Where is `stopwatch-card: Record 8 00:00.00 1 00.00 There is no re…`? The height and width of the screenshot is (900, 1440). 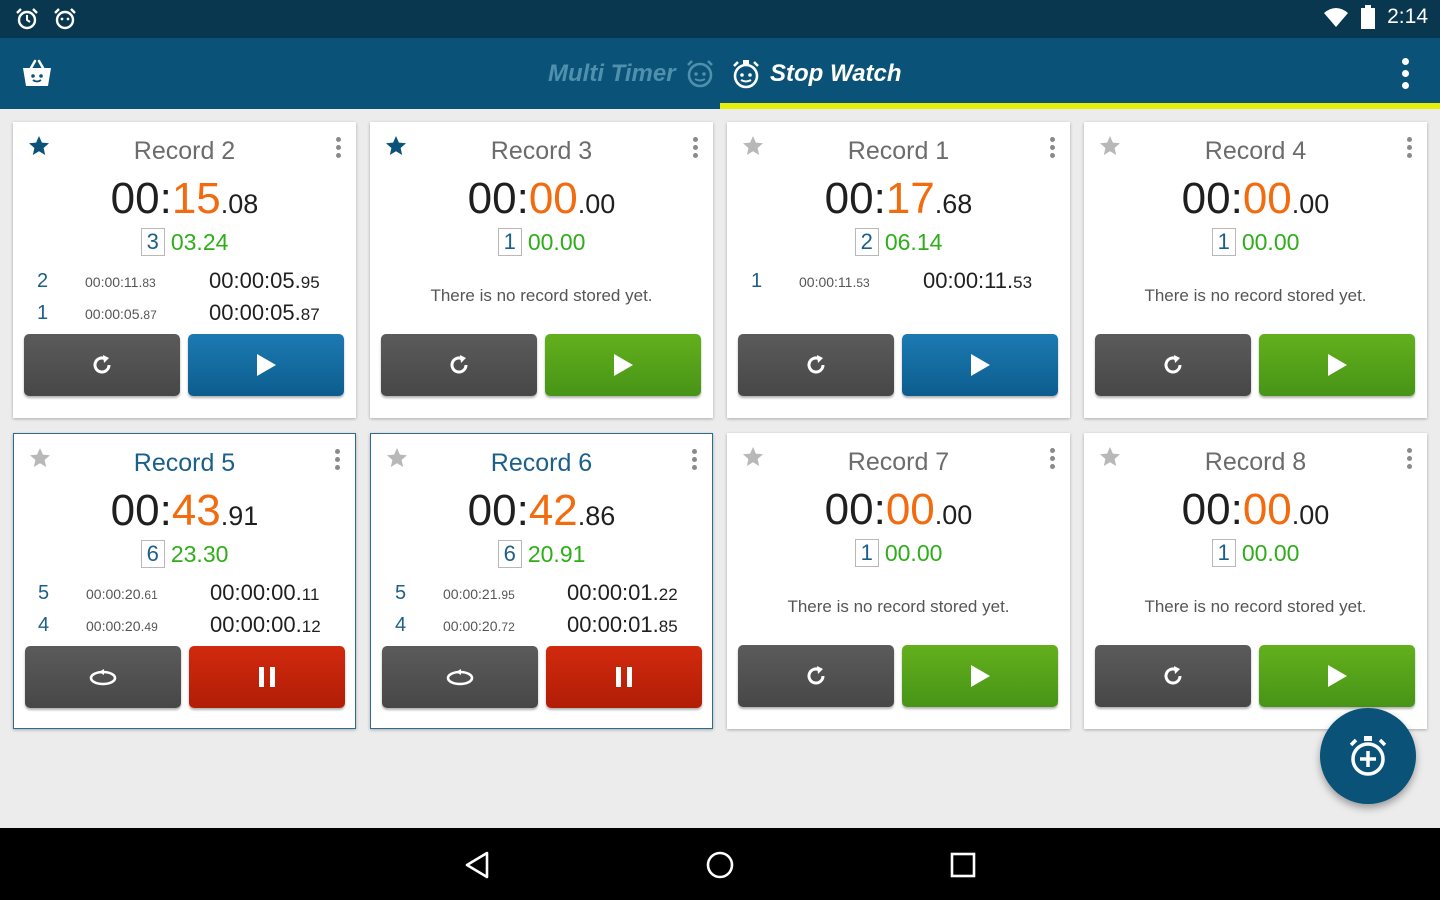
stopwatch-card: Record 8 00:00.00 1 00.00 There is no re… is located at coordinates (1255, 581).